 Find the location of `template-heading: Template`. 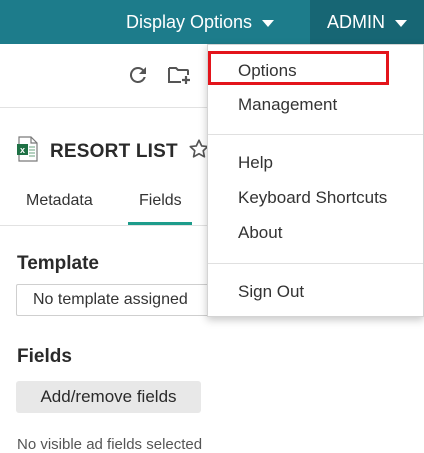

template-heading: Template is located at coordinates (58, 263).